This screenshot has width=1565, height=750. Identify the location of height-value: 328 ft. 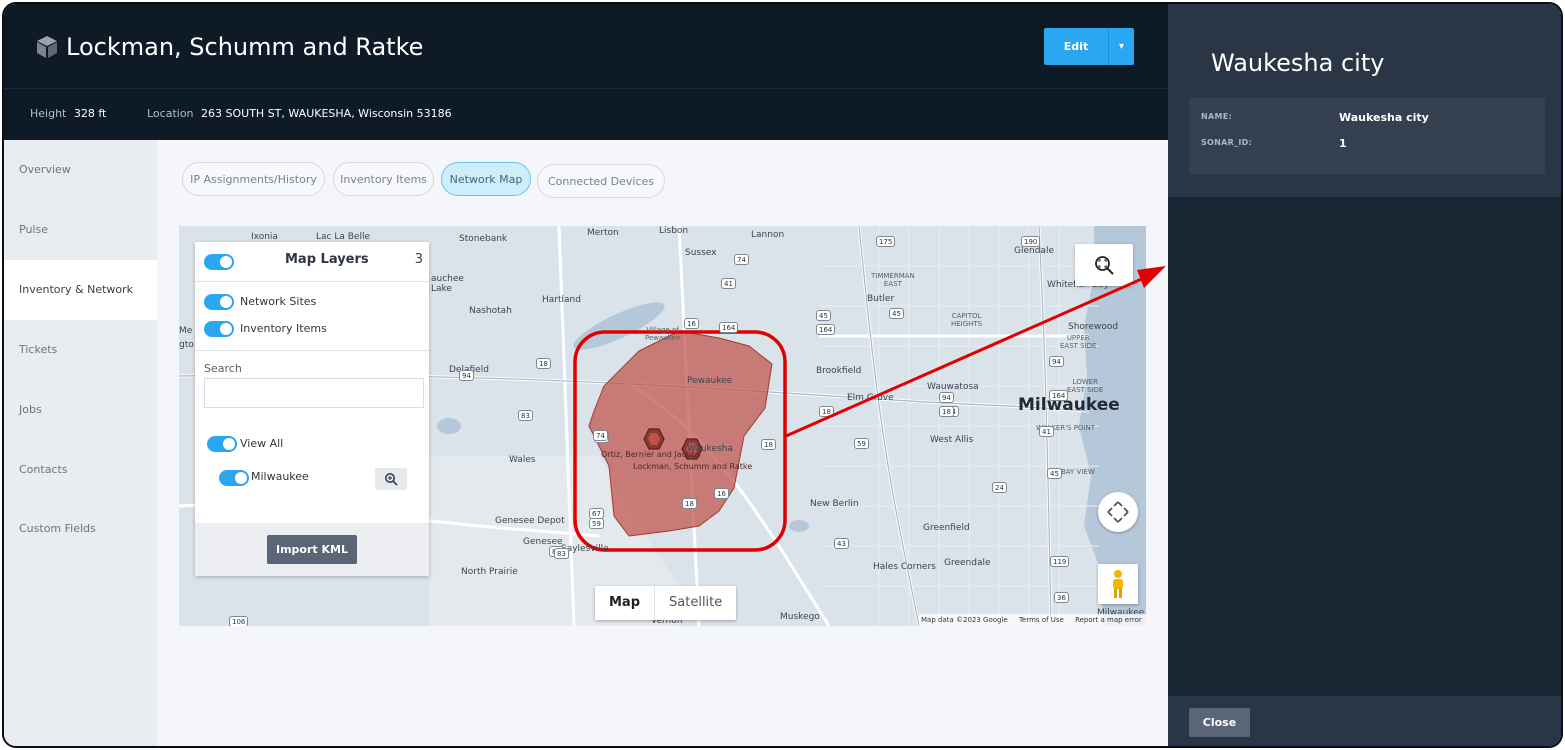
(90, 113).